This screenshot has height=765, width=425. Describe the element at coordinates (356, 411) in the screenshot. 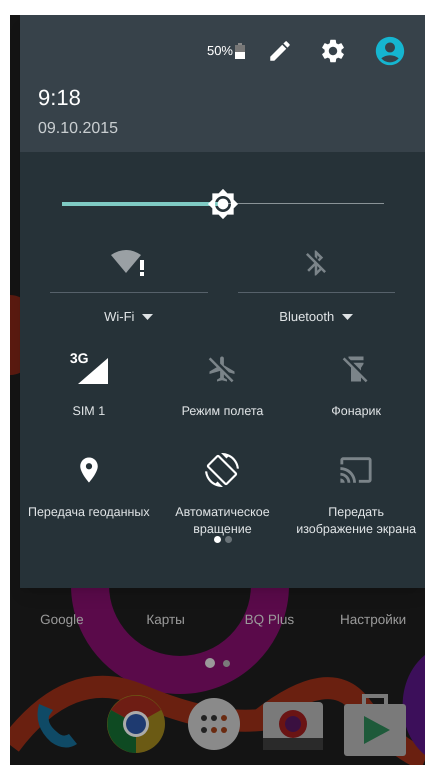

I see `tile-label: Фонарик` at that location.